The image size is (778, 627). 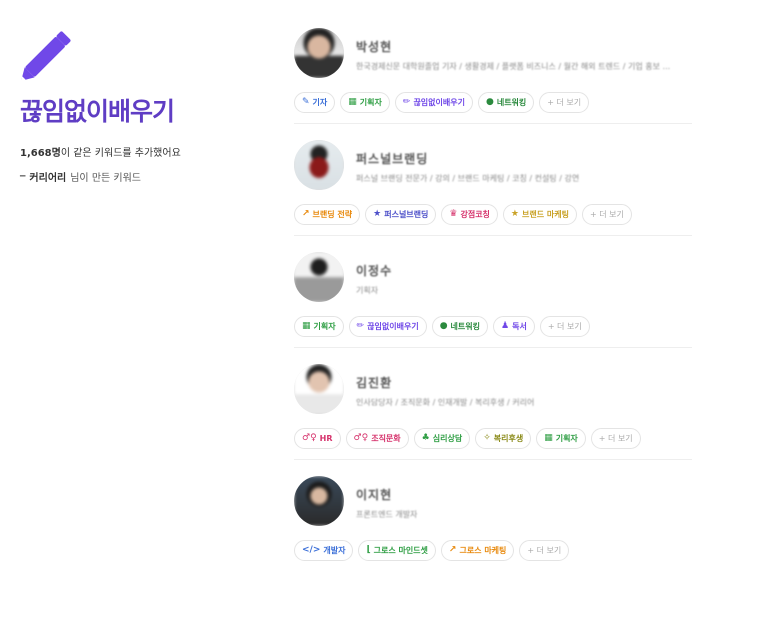 What do you see at coordinates (334, 550) in the screenshot?
I see `tag-label: 개발자` at bounding box center [334, 550].